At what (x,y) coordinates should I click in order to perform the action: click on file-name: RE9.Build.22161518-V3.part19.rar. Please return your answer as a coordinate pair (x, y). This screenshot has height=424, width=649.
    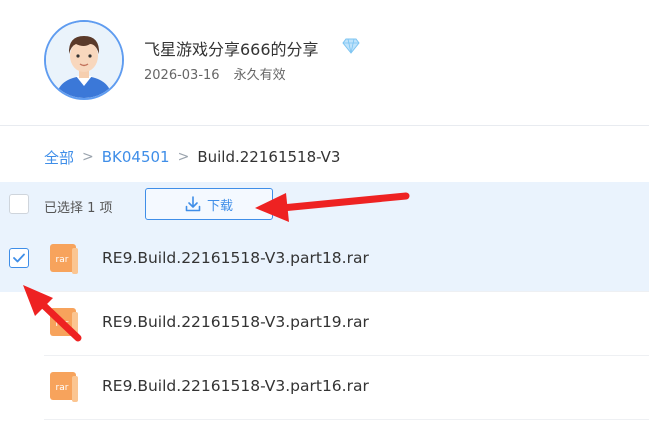
    Looking at the image, I should click on (235, 322).